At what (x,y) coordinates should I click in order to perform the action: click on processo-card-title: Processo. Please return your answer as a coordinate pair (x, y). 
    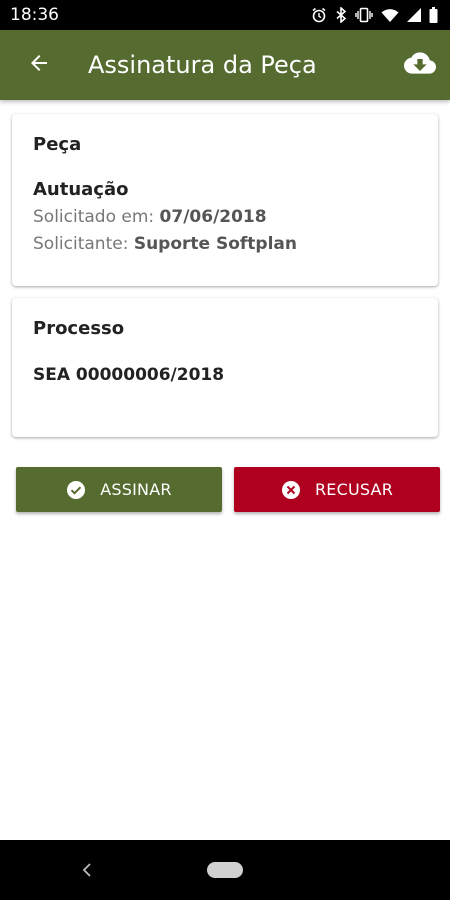
    Looking at the image, I should click on (79, 328).